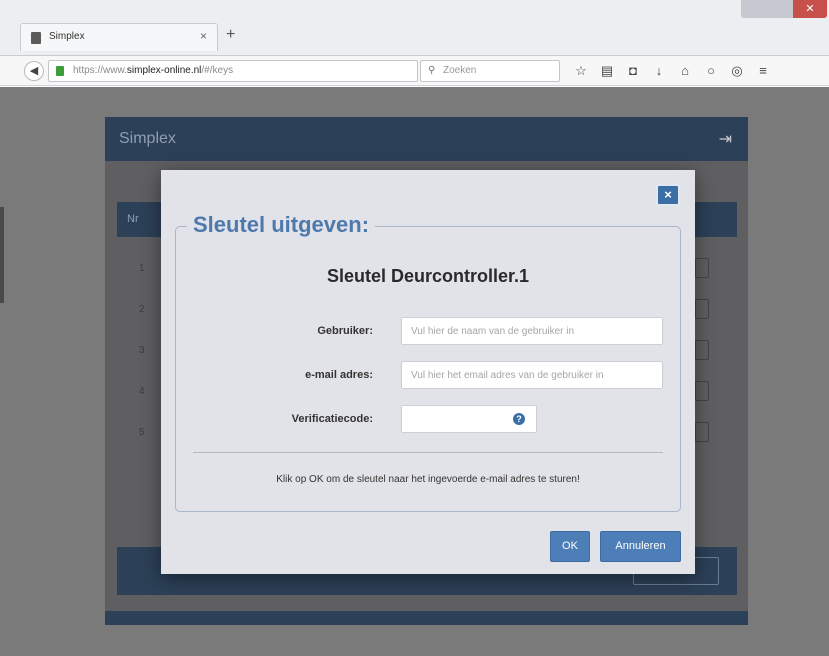  I want to click on reading-list-icon: ▤, so click(607, 71).